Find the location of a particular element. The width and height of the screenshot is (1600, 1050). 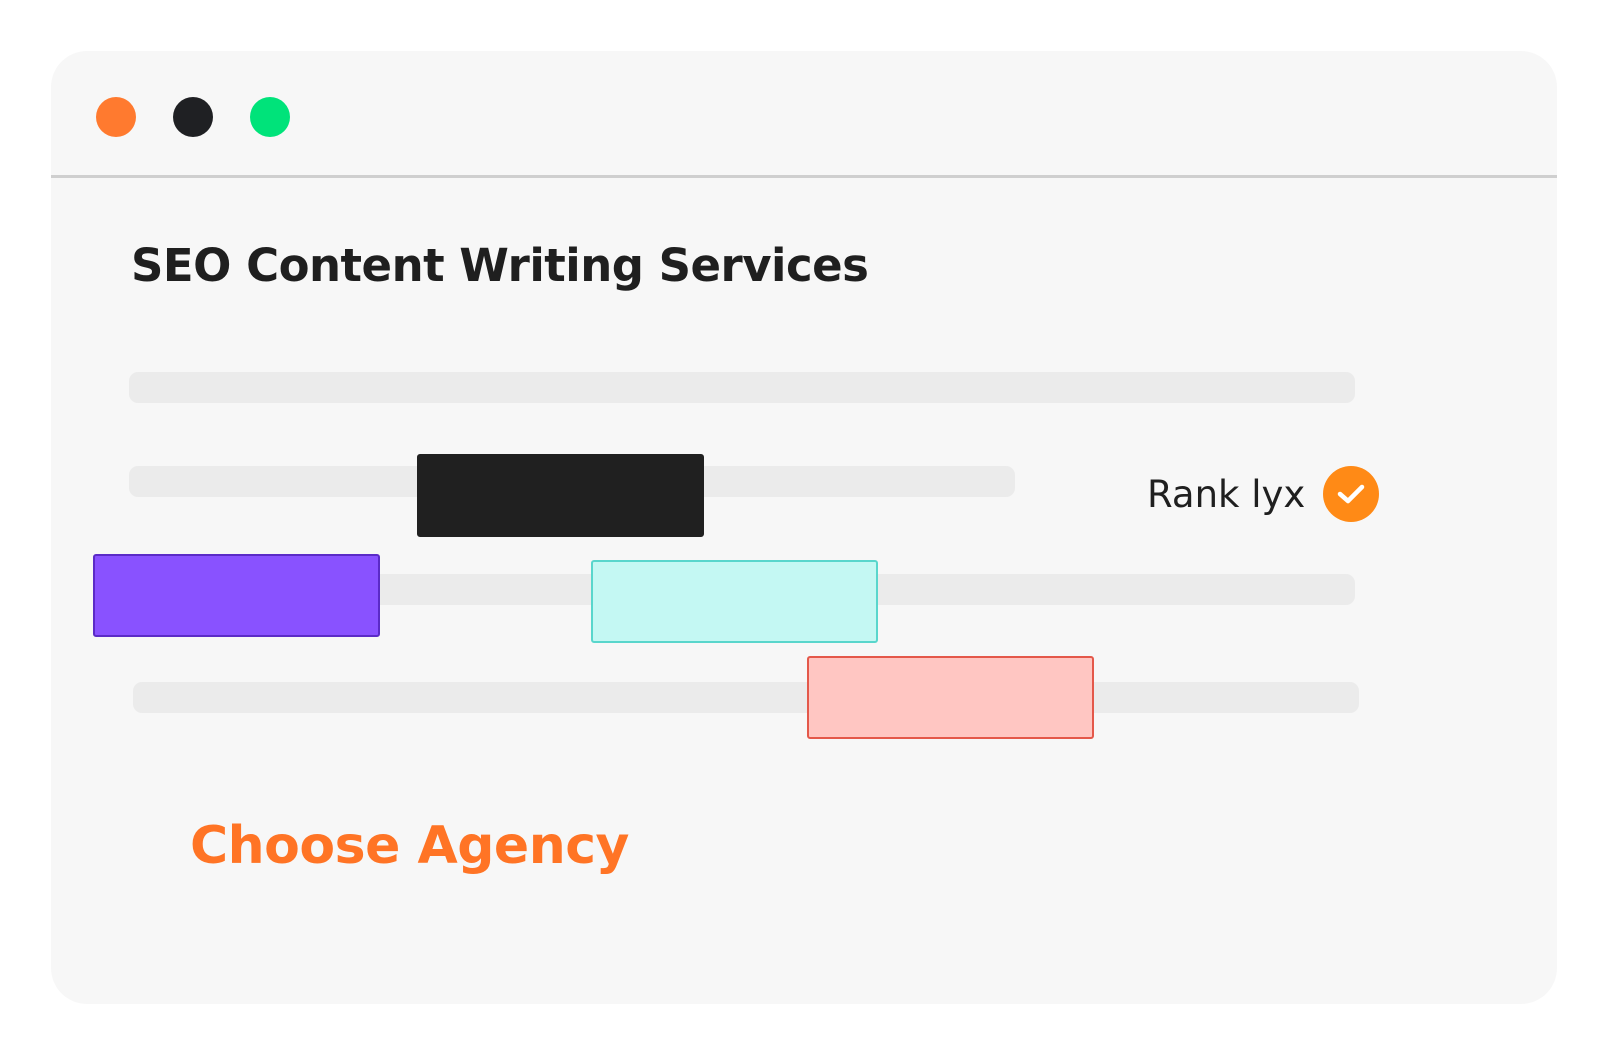

page-title: SEO Content Writing Services is located at coordinates (500, 265).